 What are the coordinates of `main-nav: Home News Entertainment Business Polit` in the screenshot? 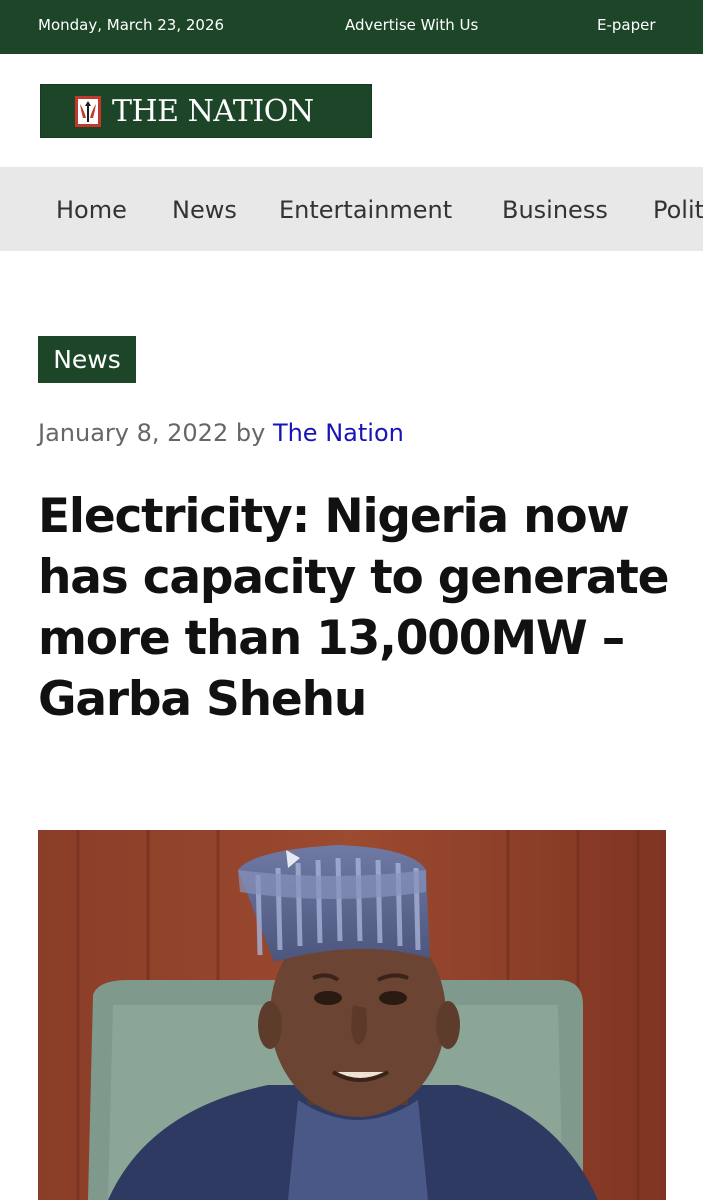 It's located at (351, 209).